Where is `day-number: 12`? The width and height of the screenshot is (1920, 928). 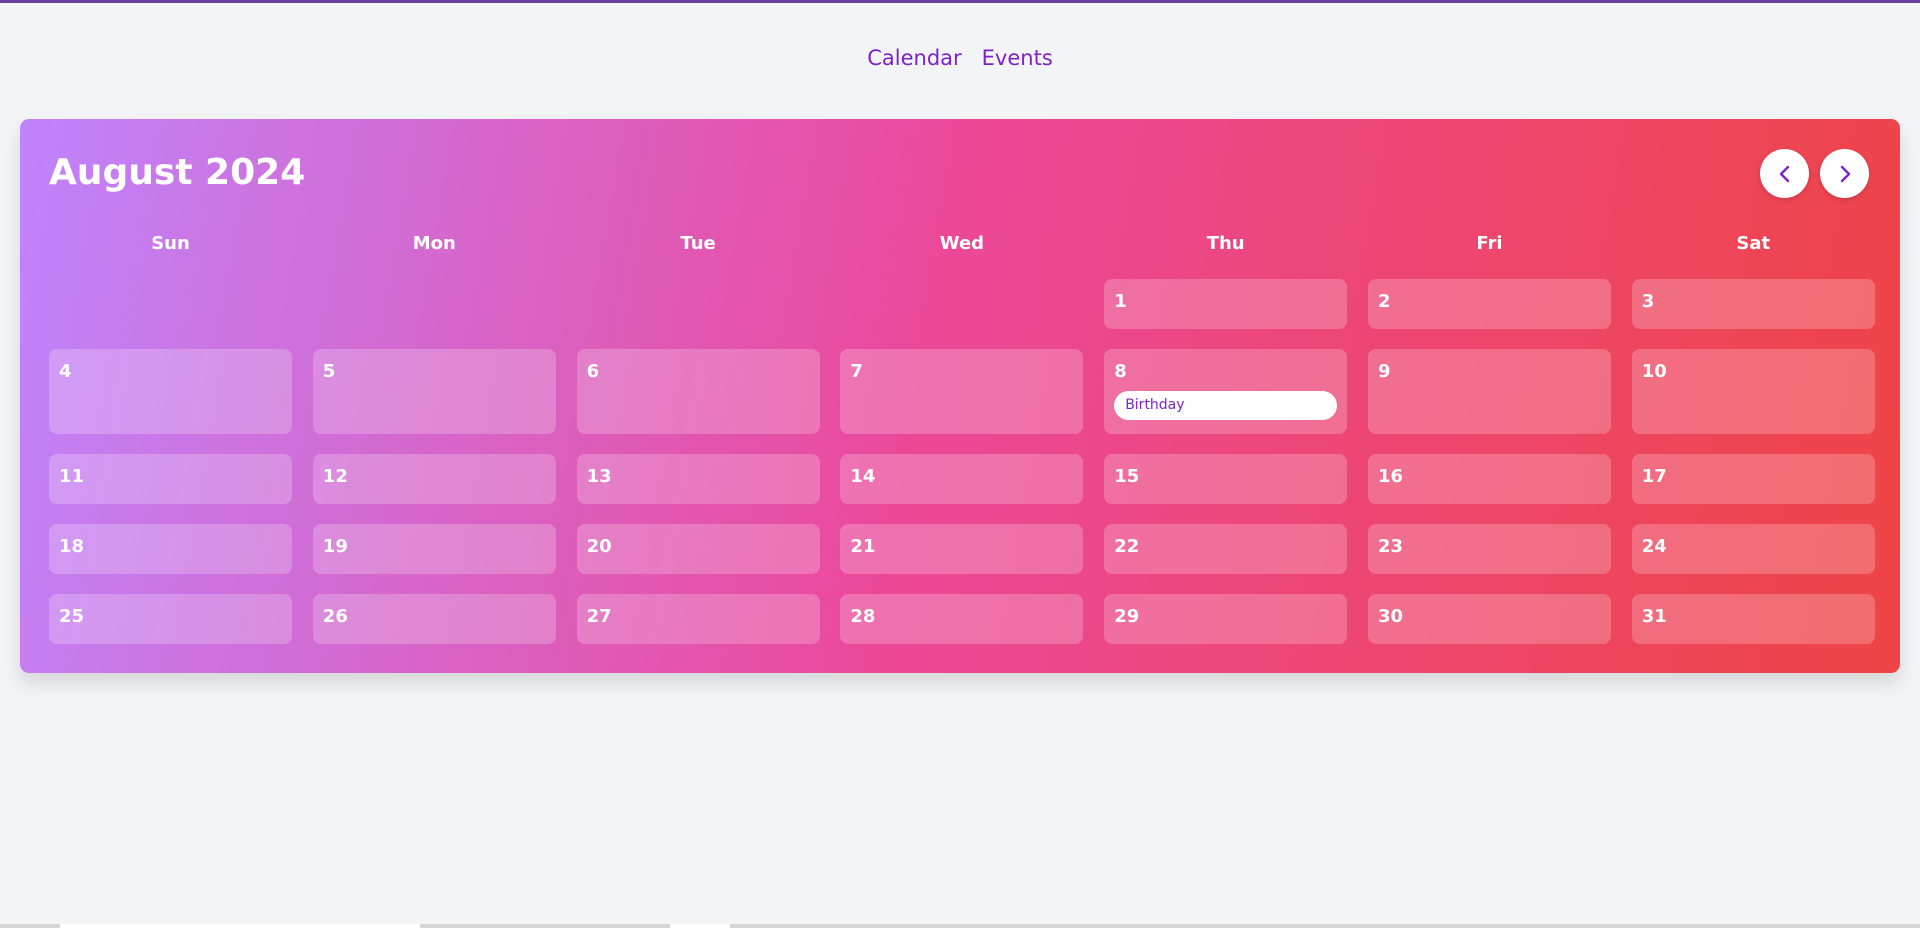
day-number: 12 is located at coordinates (335, 476).